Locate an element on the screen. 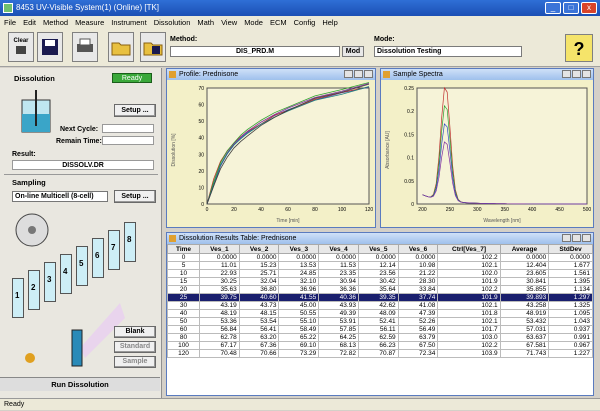 This screenshot has height=411, width=600. sampling-select: On-line Multicell (8-cell) is located at coordinates (60, 196).